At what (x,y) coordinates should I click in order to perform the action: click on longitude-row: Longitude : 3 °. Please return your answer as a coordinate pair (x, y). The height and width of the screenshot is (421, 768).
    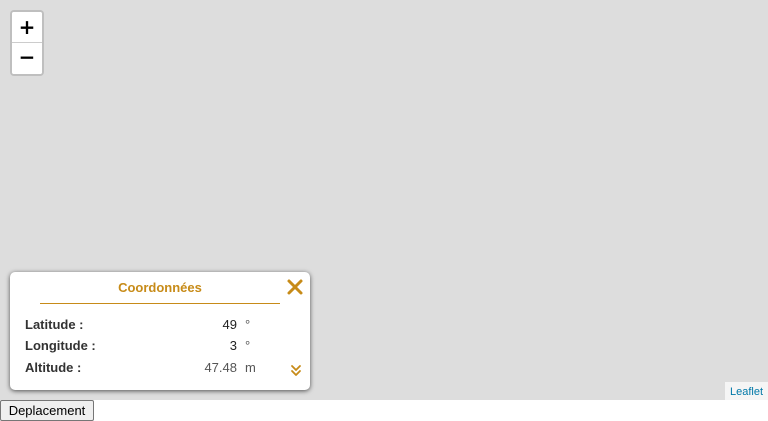
    Looking at the image, I should click on (160, 347).